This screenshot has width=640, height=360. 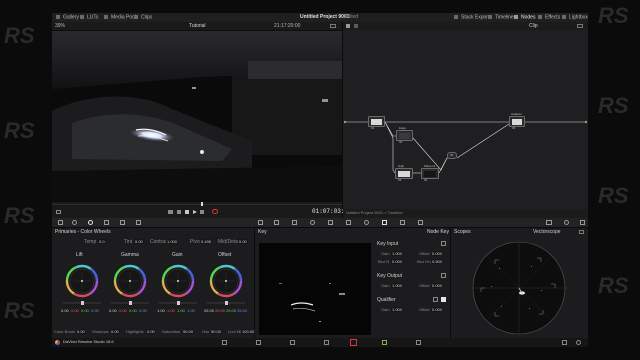 What do you see at coordinates (143, 17) in the screenshot?
I see `topbar-item-clips: Clips` at bounding box center [143, 17].